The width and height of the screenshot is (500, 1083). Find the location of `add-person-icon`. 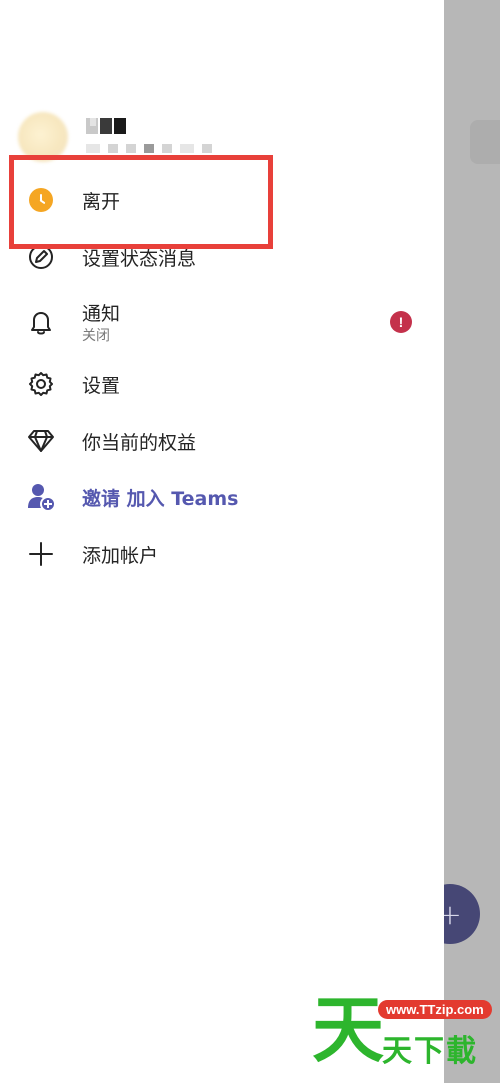

add-person-icon is located at coordinates (41, 497).